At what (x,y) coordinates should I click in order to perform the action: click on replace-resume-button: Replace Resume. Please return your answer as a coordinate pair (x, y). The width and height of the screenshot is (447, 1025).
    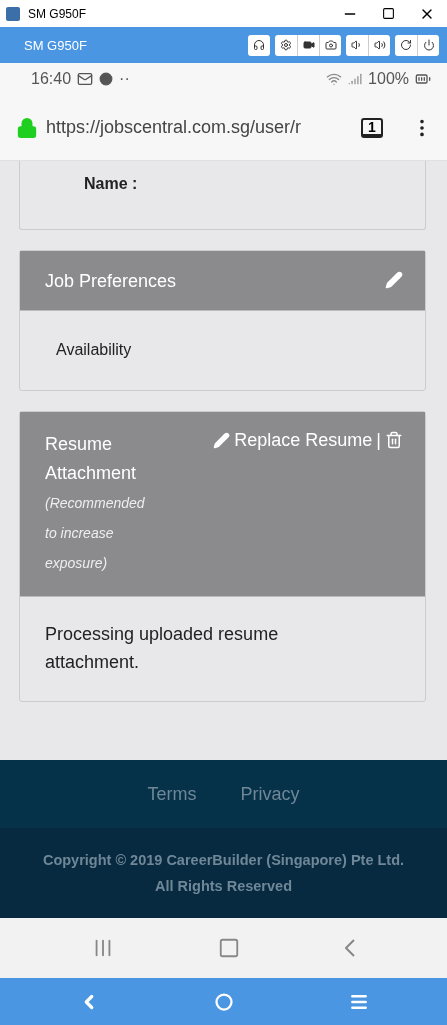
    Looking at the image, I should click on (293, 440).